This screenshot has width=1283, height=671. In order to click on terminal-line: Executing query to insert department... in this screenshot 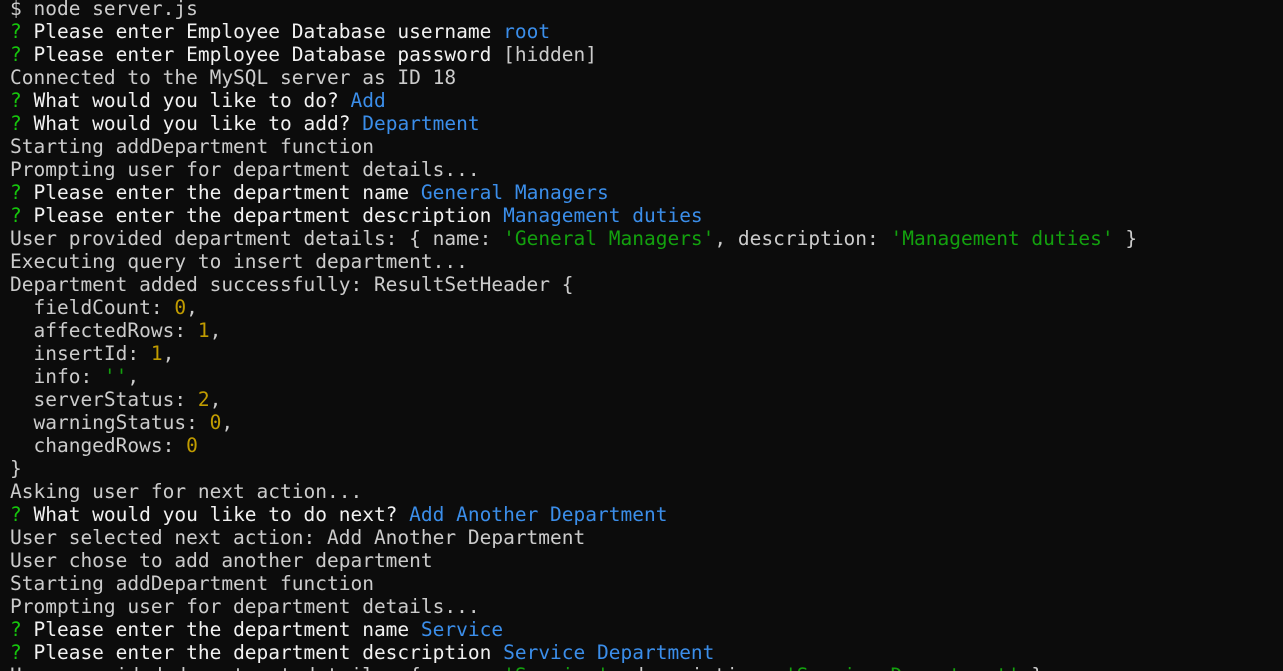, I will do `click(646, 261)`.